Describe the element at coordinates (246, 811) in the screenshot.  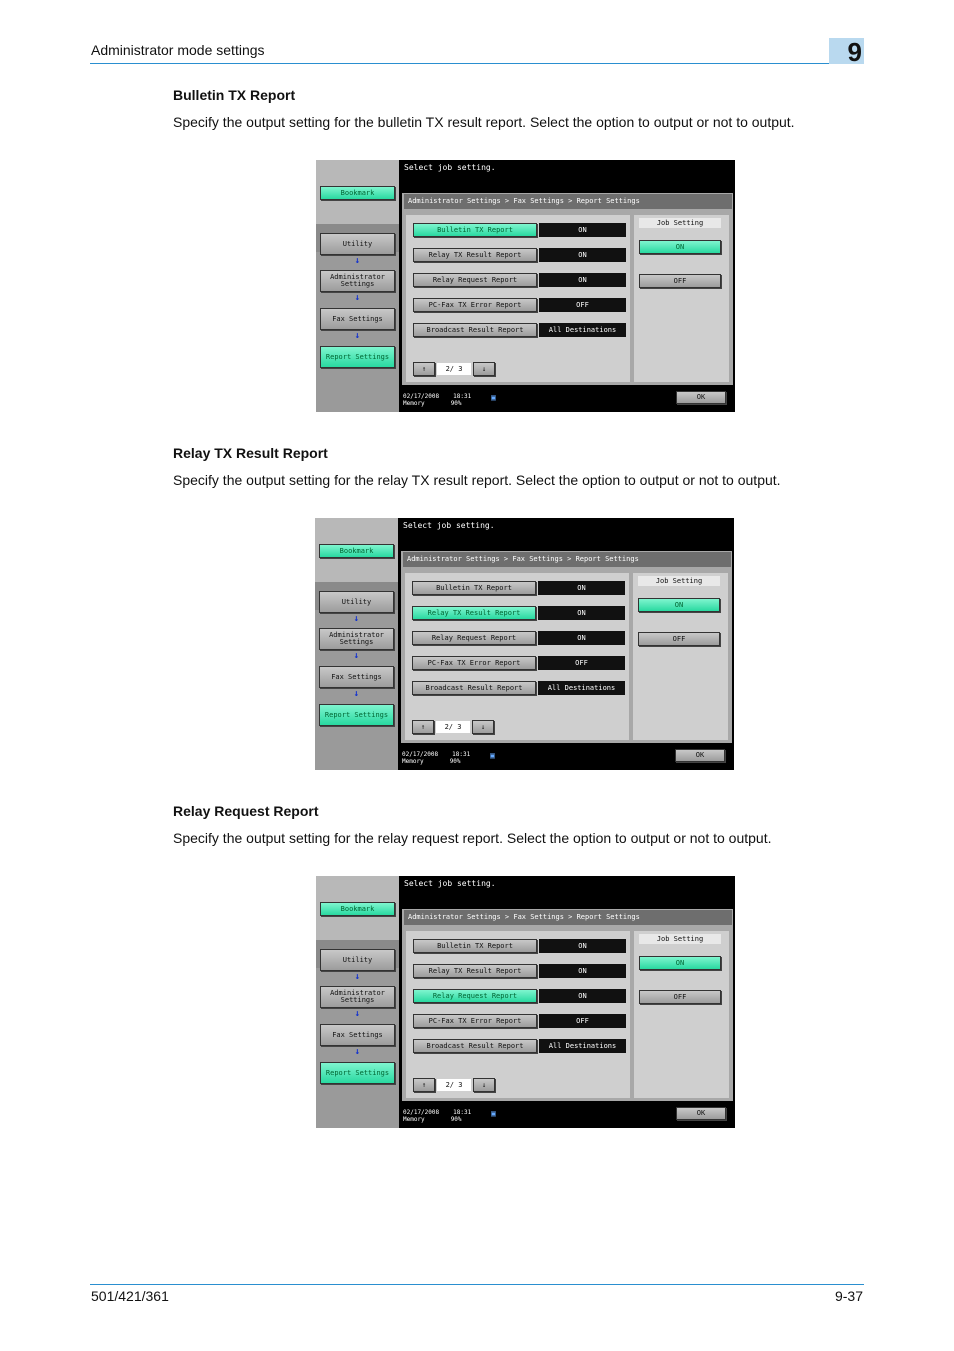
I see `section-title: Relay Request Report` at that location.